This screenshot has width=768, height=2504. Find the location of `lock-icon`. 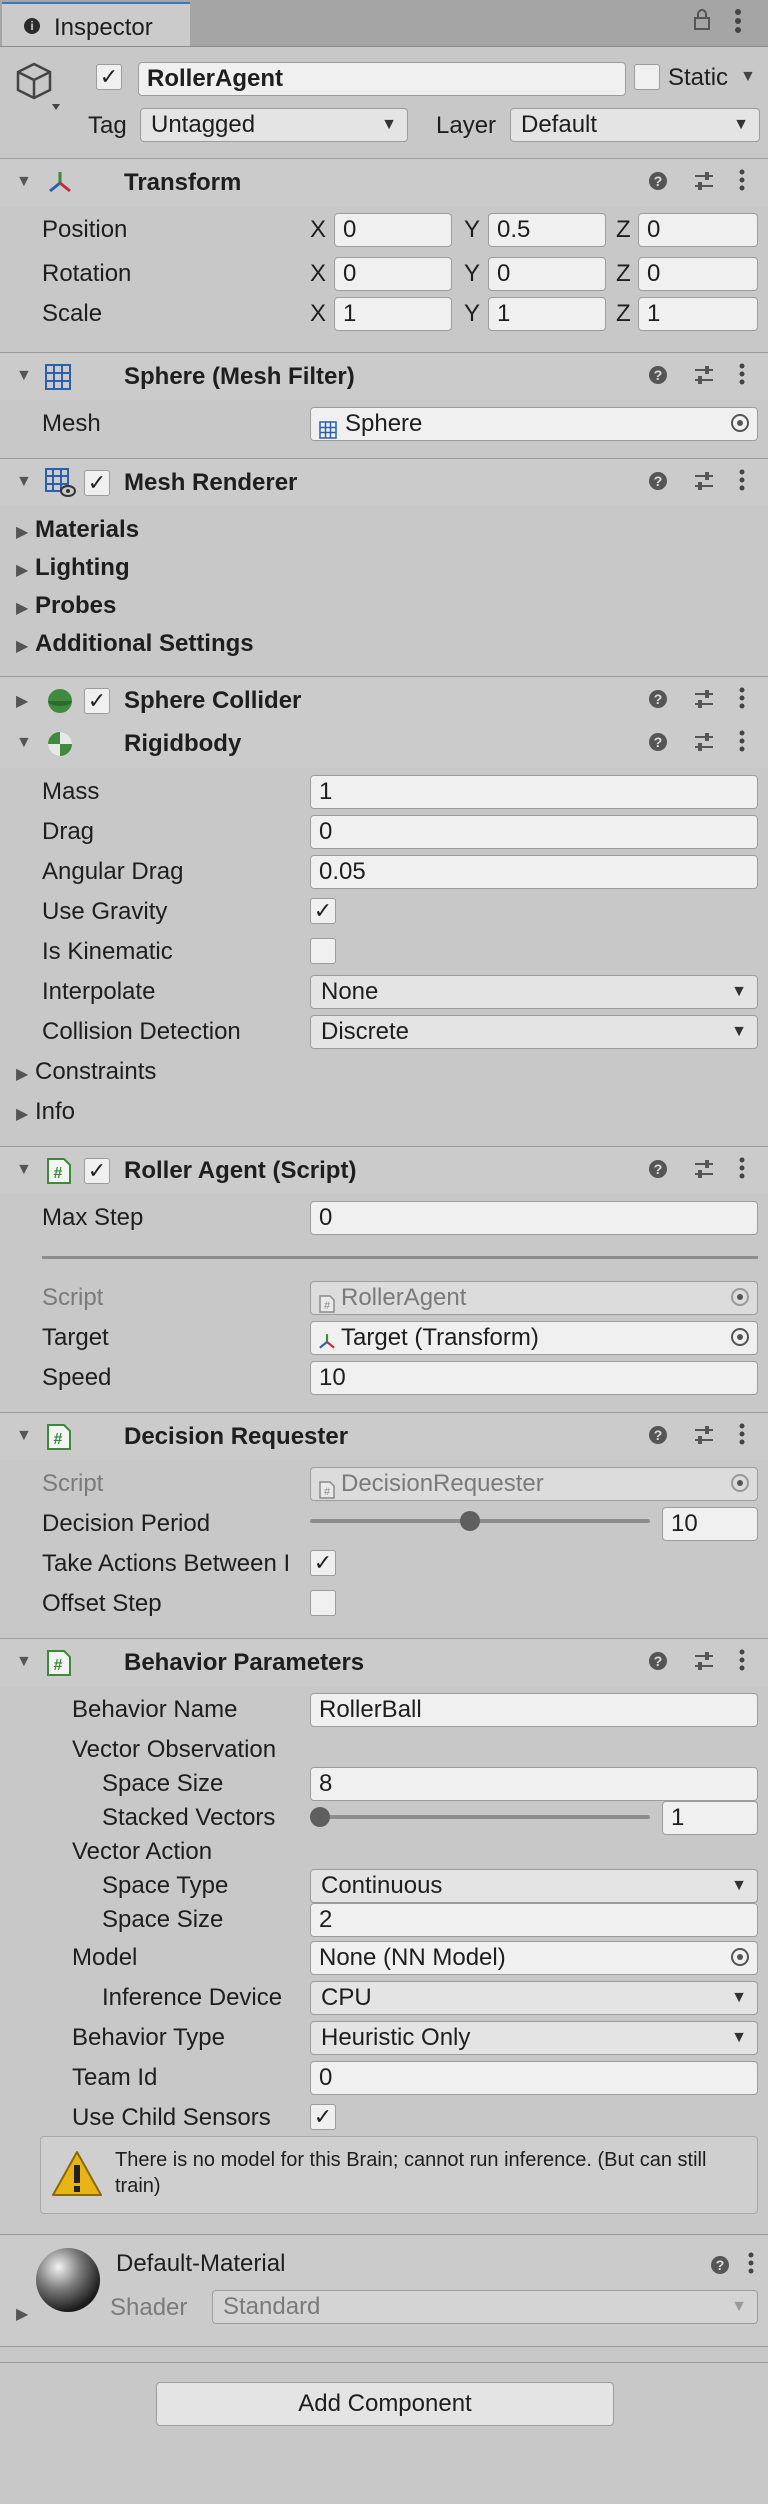

lock-icon is located at coordinates (702, 23).